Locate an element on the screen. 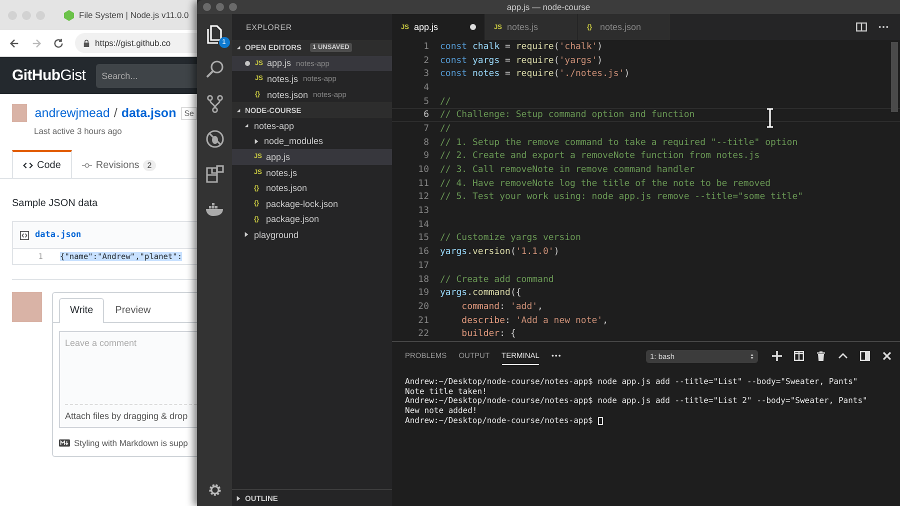 This screenshot has width=900, height=506. code-line: // 5. Test your work using: node app.js remove --title="some title" is located at coordinates (622, 197).